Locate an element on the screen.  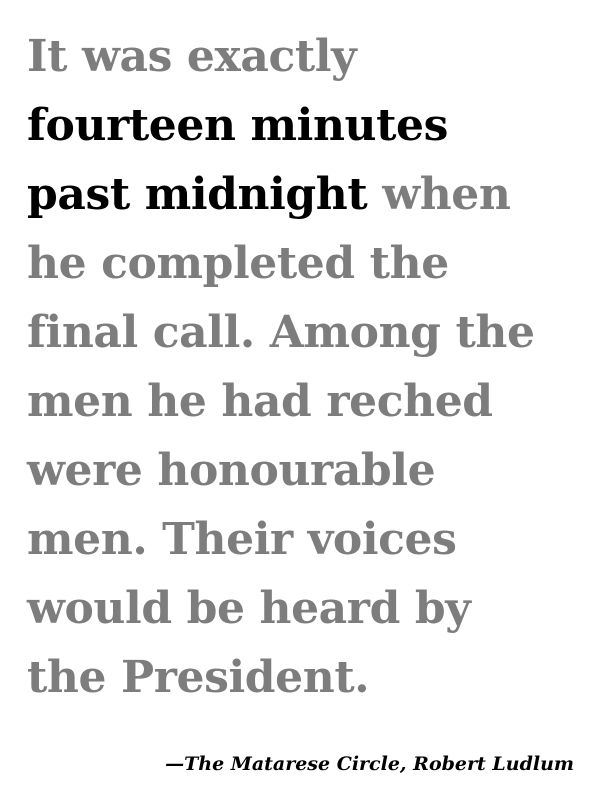
highlighted-phrase: fourteen minutes is located at coordinates (238, 125).